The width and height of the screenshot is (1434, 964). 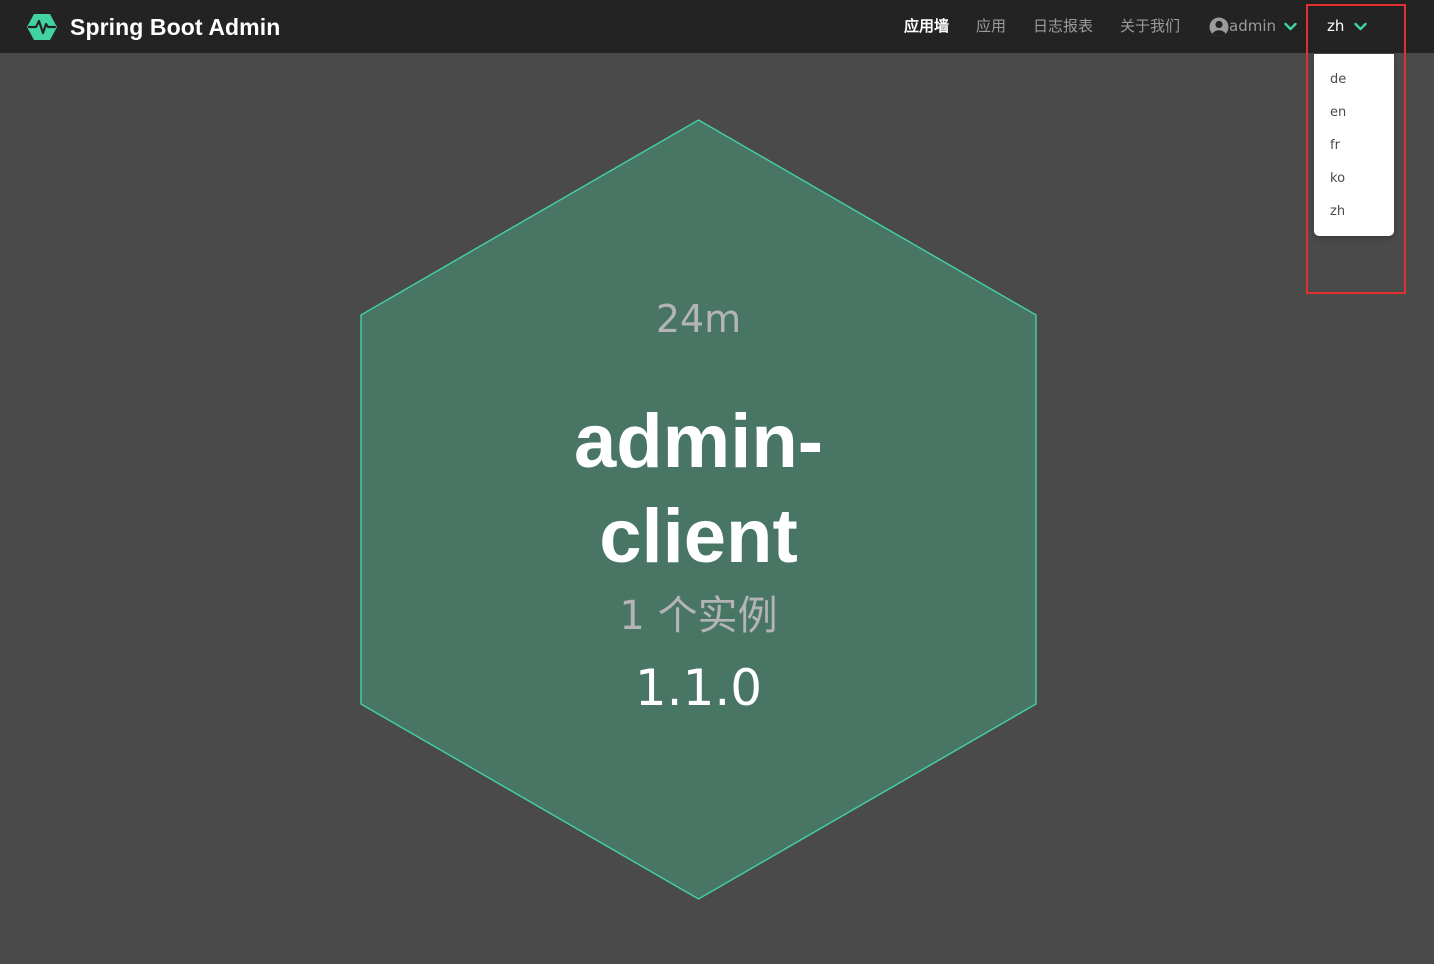 I want to click on brand-title: Spring Boot Admin, so click(x=175, y=26).